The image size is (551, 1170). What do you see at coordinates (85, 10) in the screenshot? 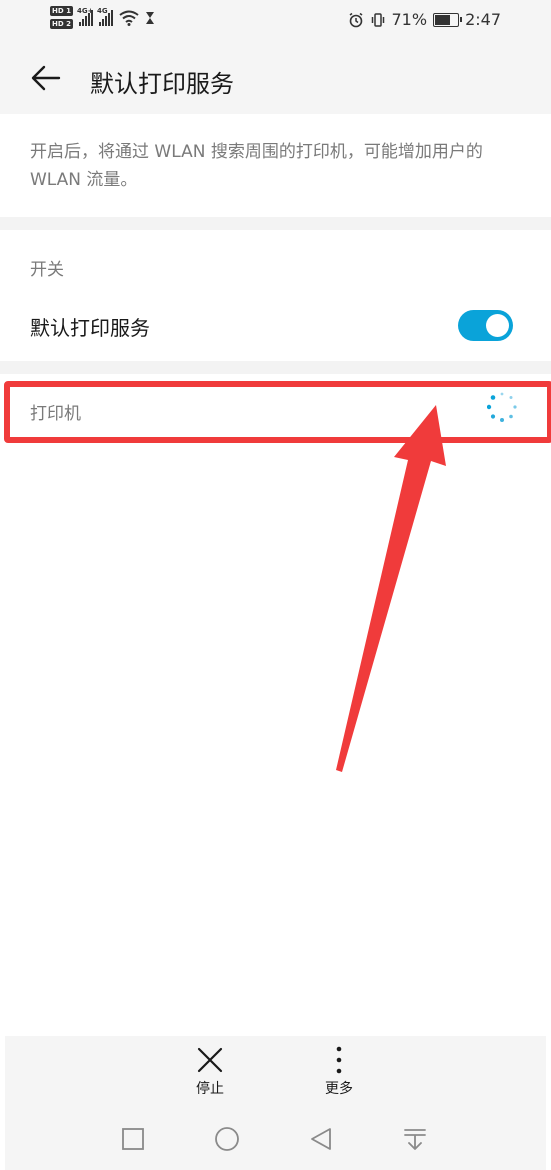
I see `sim1-network-type: 4G+` at bounding box center [85, 10].